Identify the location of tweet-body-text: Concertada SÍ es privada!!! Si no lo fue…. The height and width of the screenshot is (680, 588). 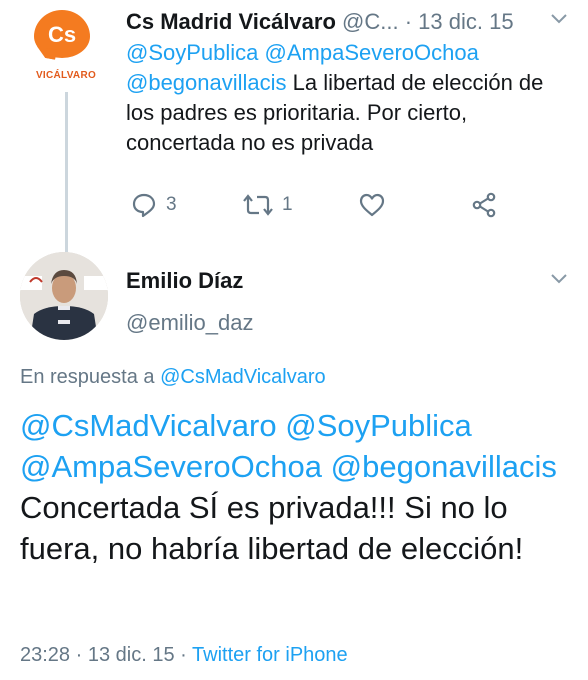
(272, 528).